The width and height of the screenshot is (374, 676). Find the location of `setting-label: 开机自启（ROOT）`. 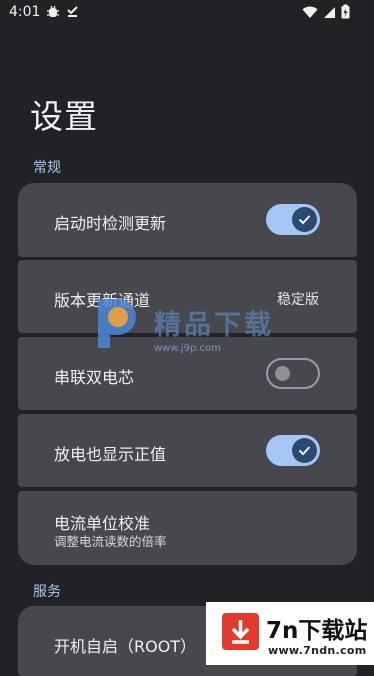

setting-label: 开机自启（ROOT） is located at coordinates (125, 646).